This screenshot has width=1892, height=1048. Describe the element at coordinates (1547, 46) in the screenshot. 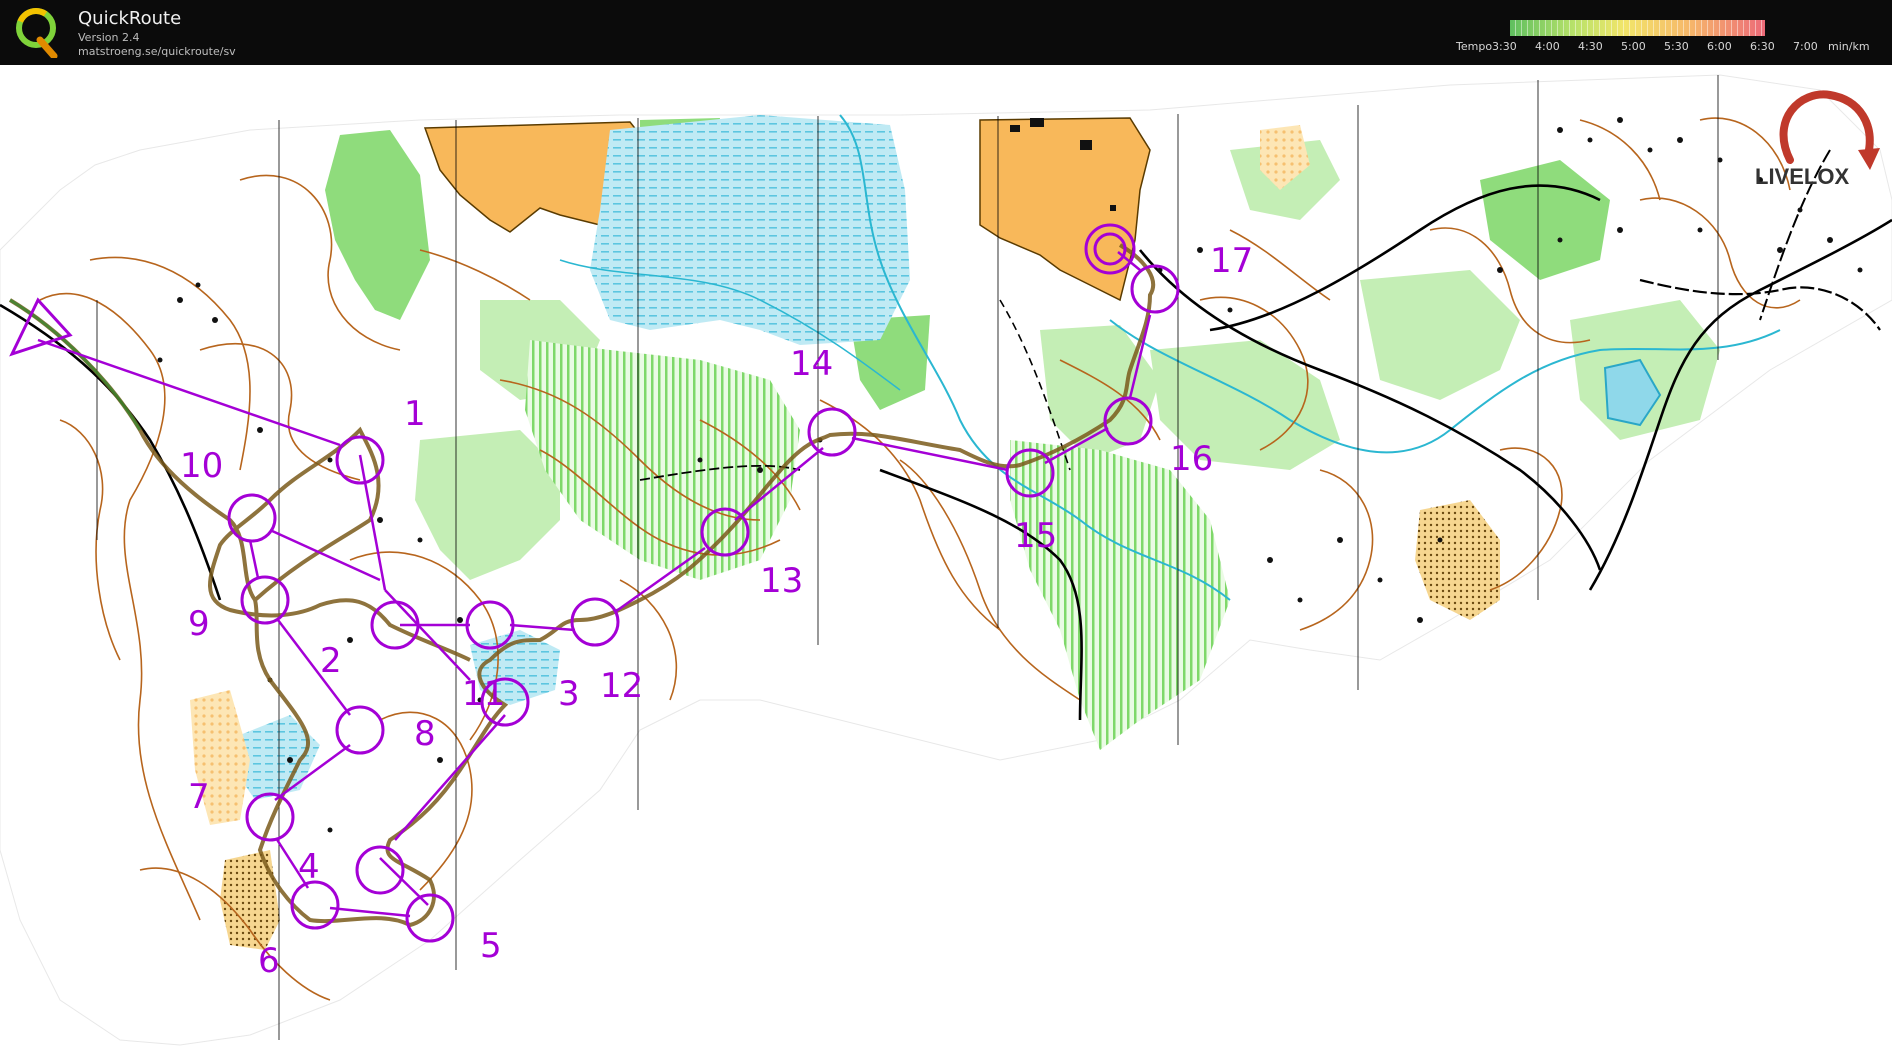

I see `tempo-tick: 4:00` at that location.